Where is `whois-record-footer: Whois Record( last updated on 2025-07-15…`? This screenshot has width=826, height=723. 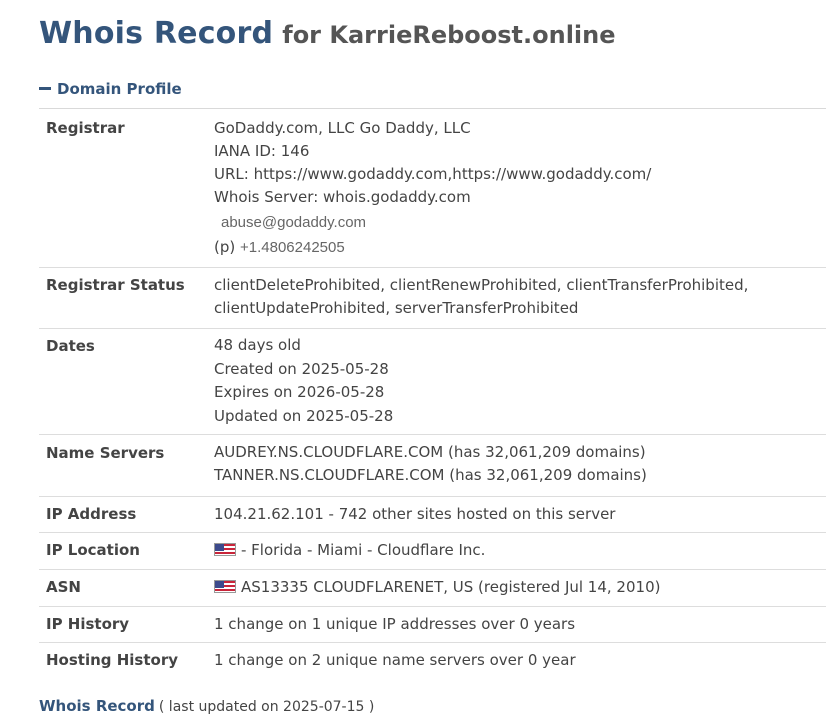 whois-record-footer: Whois Record( last updated on 2025-07-15… is located at coordinates (206, 706).